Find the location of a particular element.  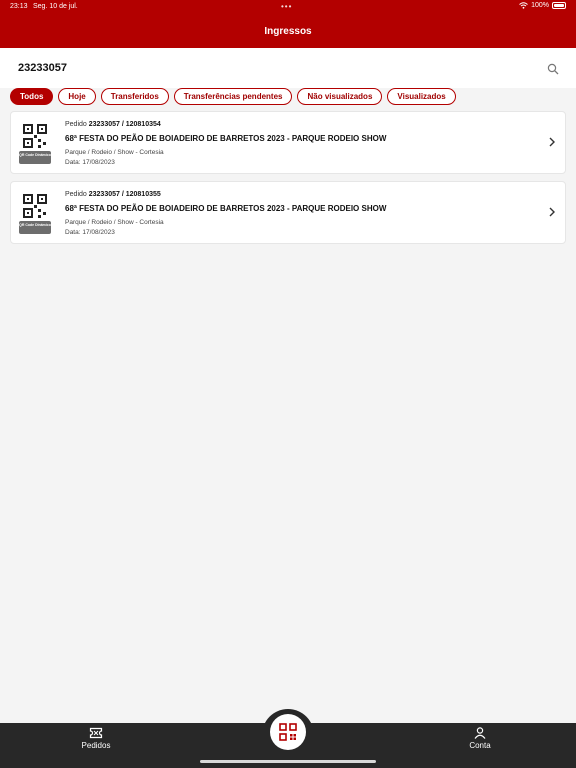

order-number: 23233057 / 120810354 is located at coordinates (124, 124).